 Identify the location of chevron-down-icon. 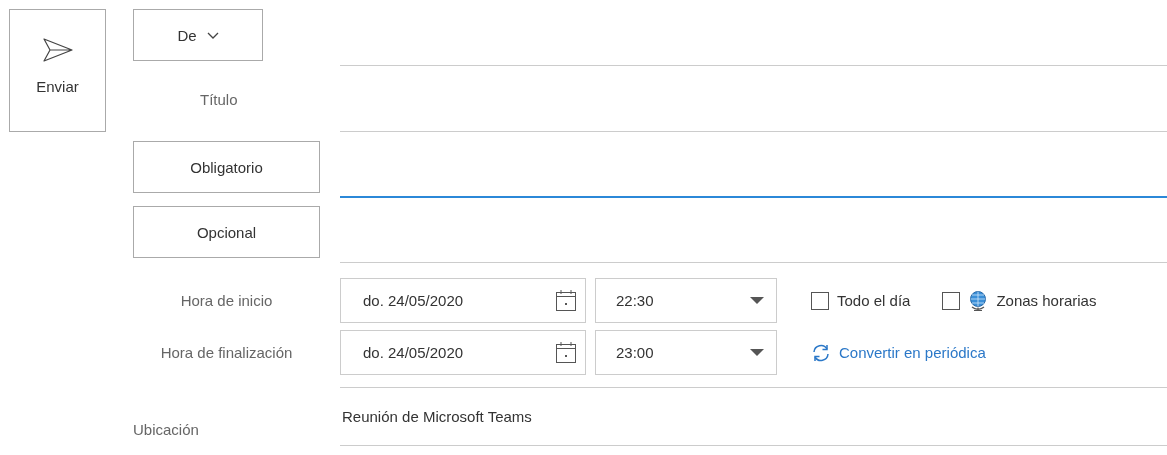
(212, 35).